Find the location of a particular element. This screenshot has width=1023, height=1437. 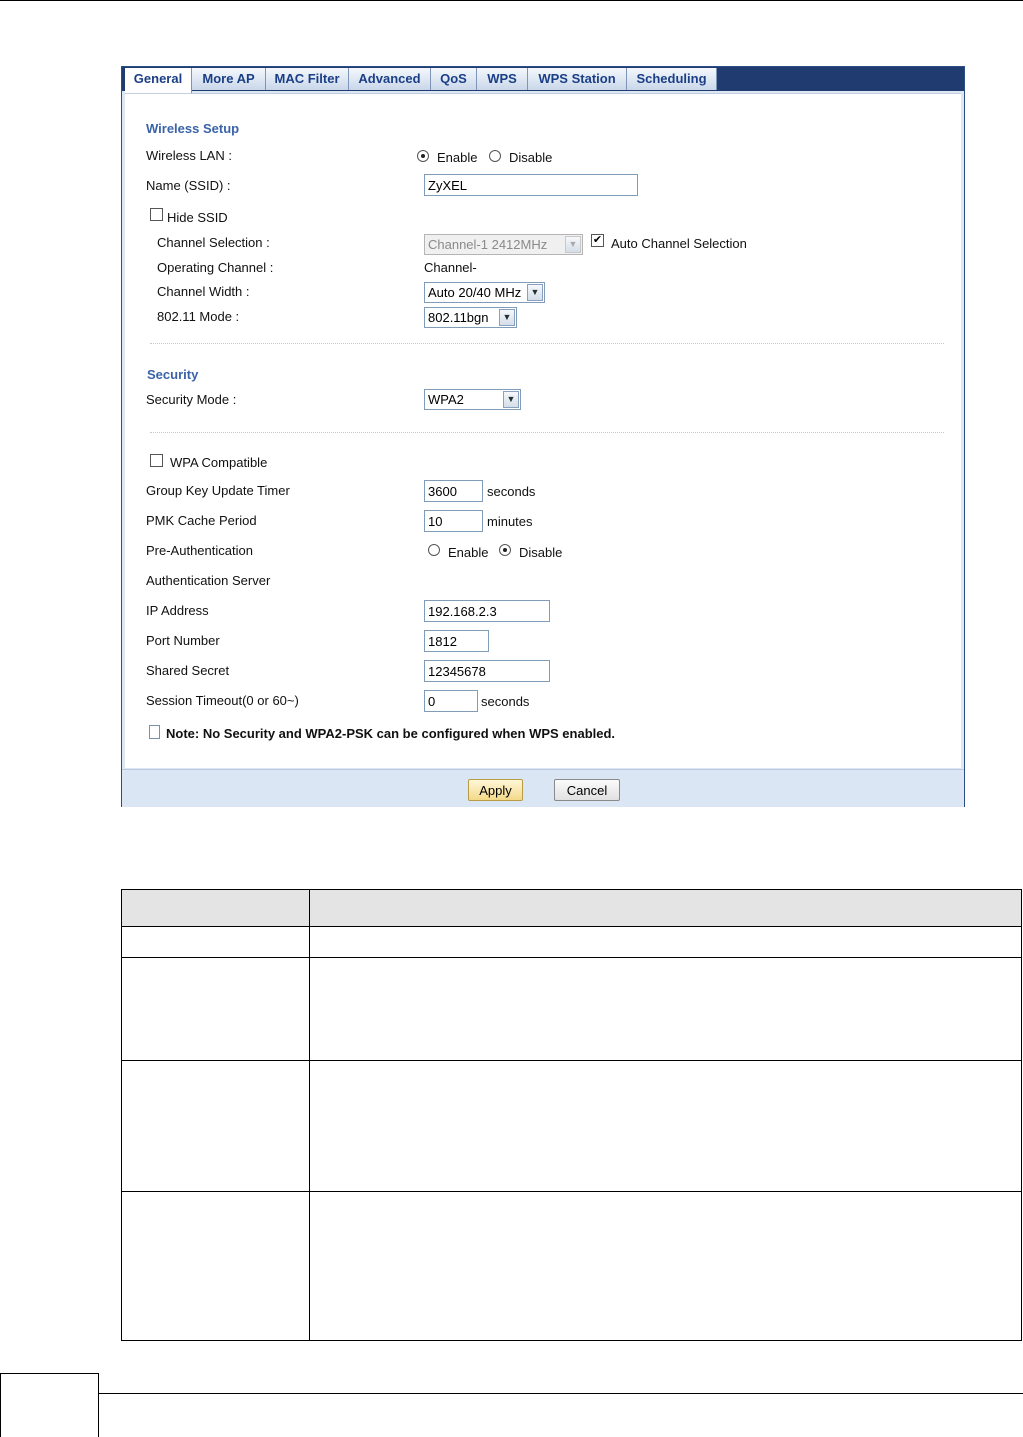

apply-button: Apply is located at coordinates (495, 790).